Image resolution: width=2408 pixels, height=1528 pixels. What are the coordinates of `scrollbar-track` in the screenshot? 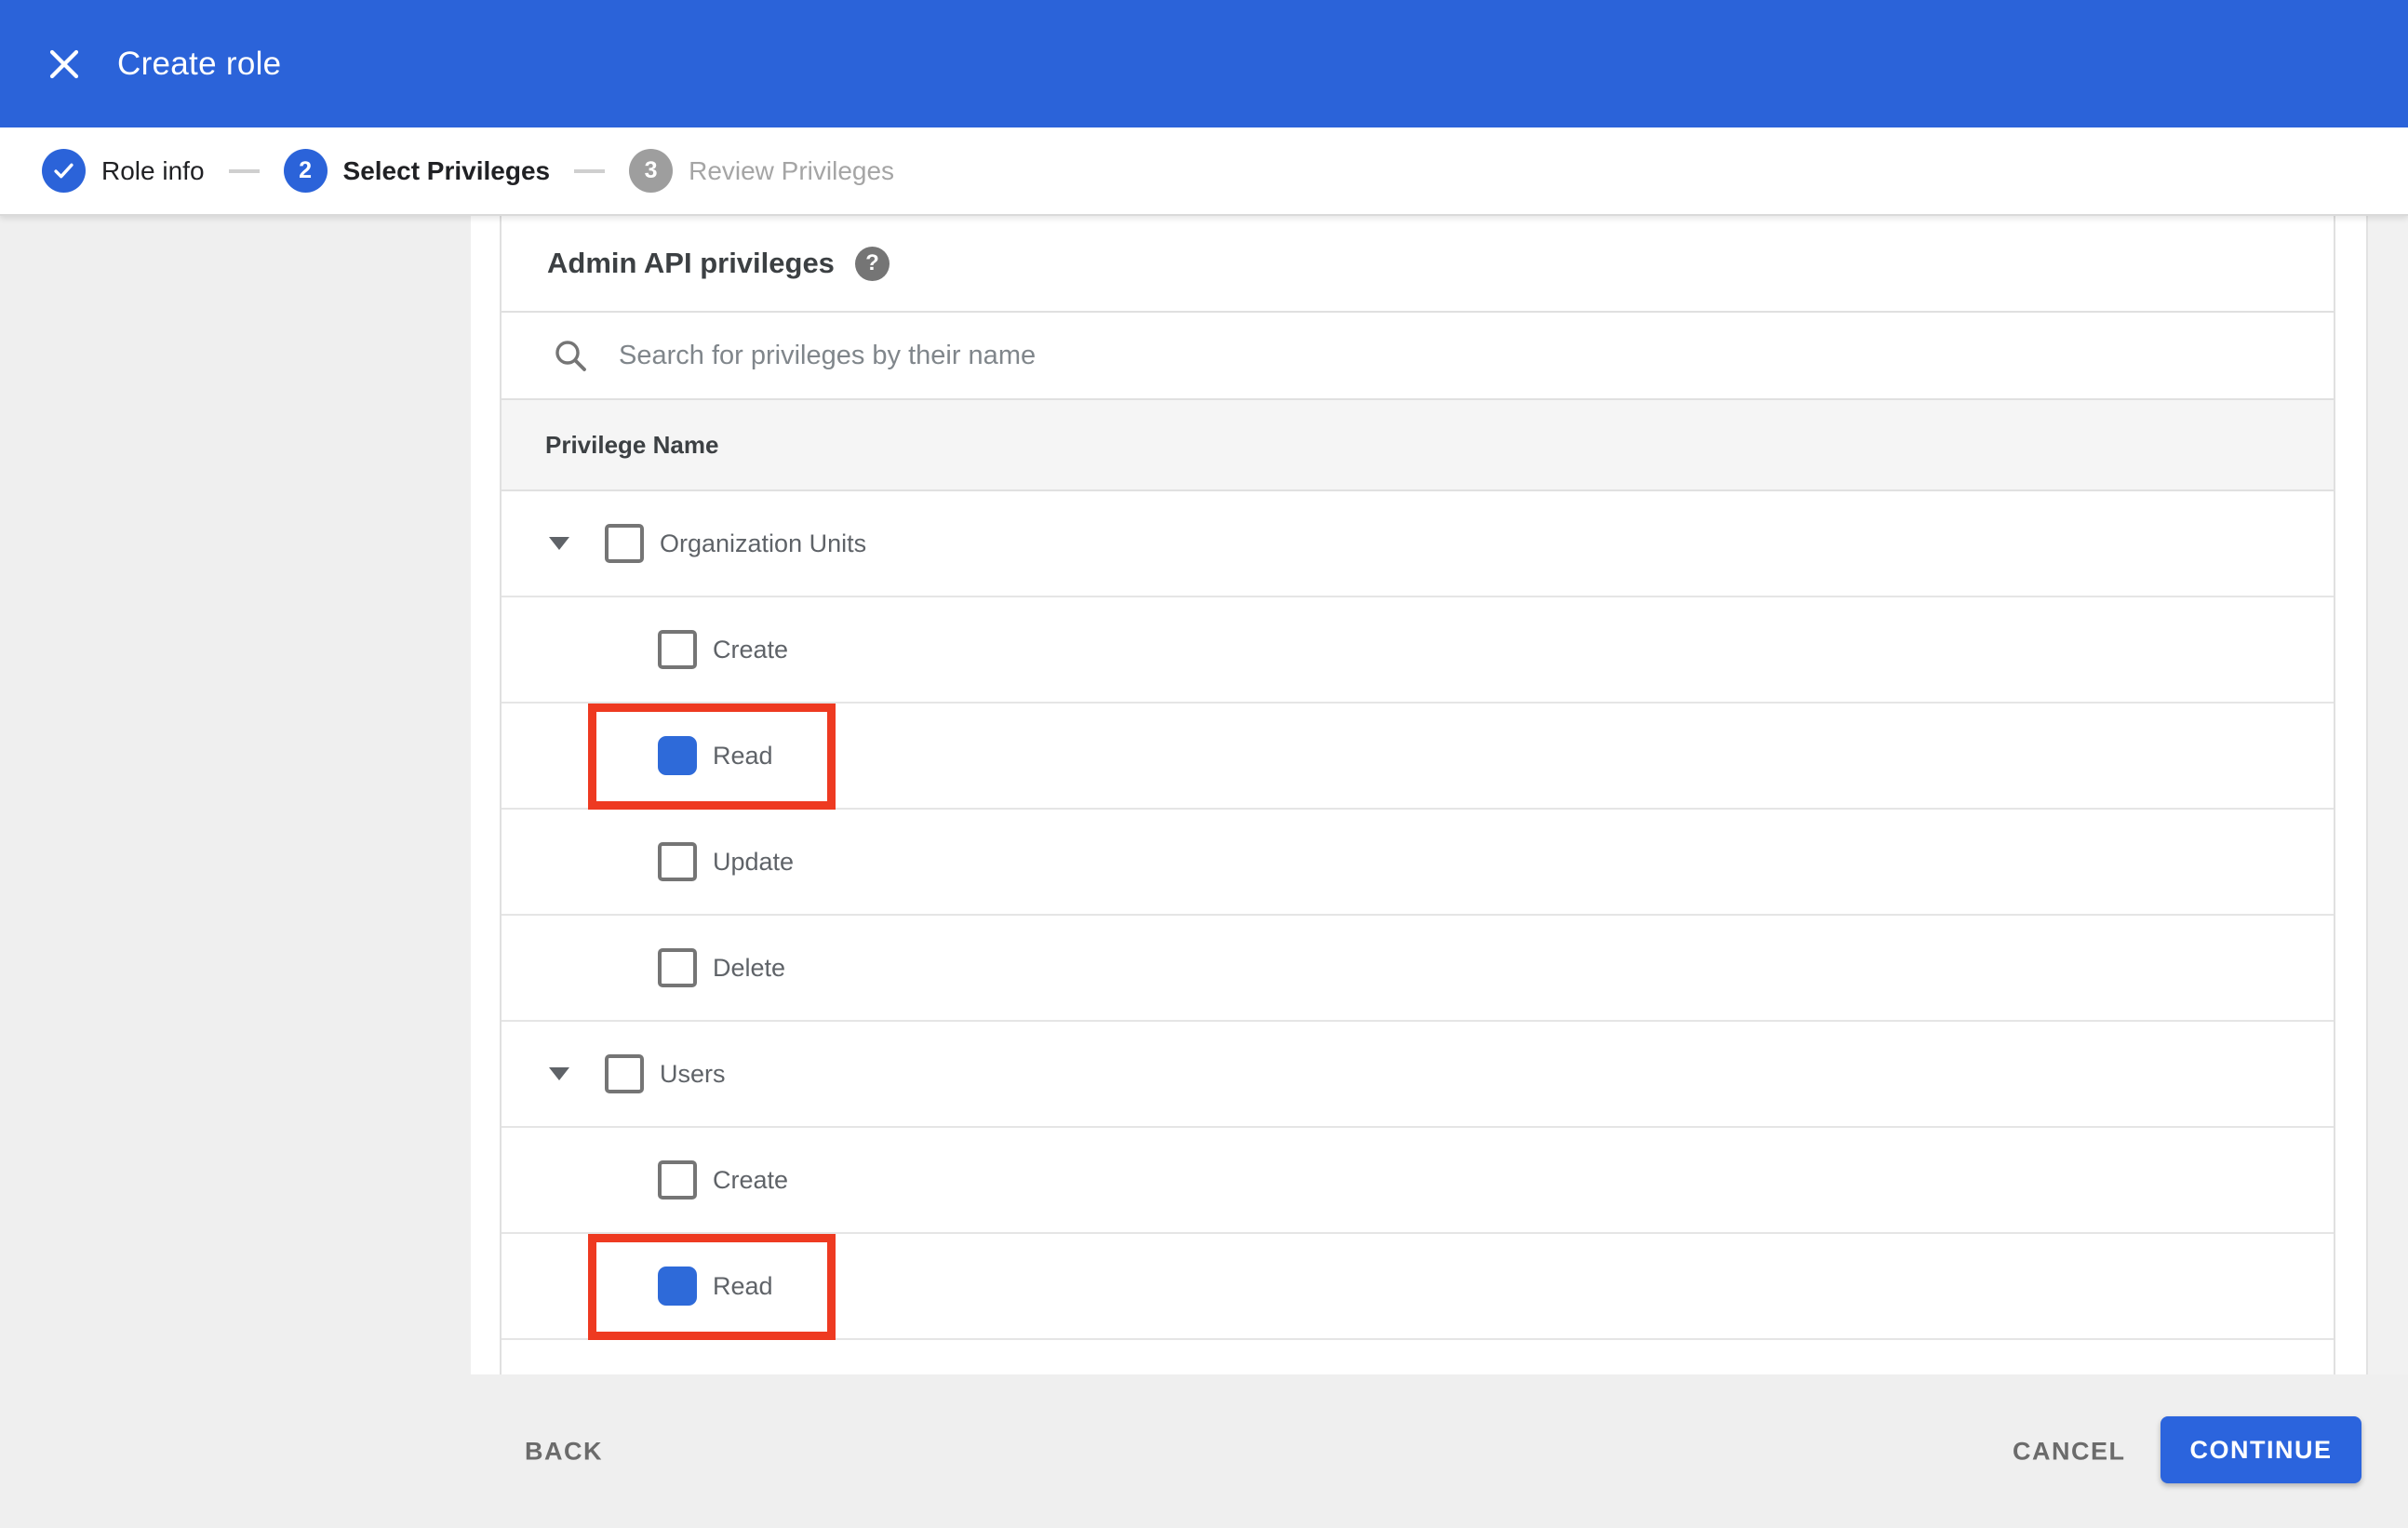 It's located at (2387, 872).